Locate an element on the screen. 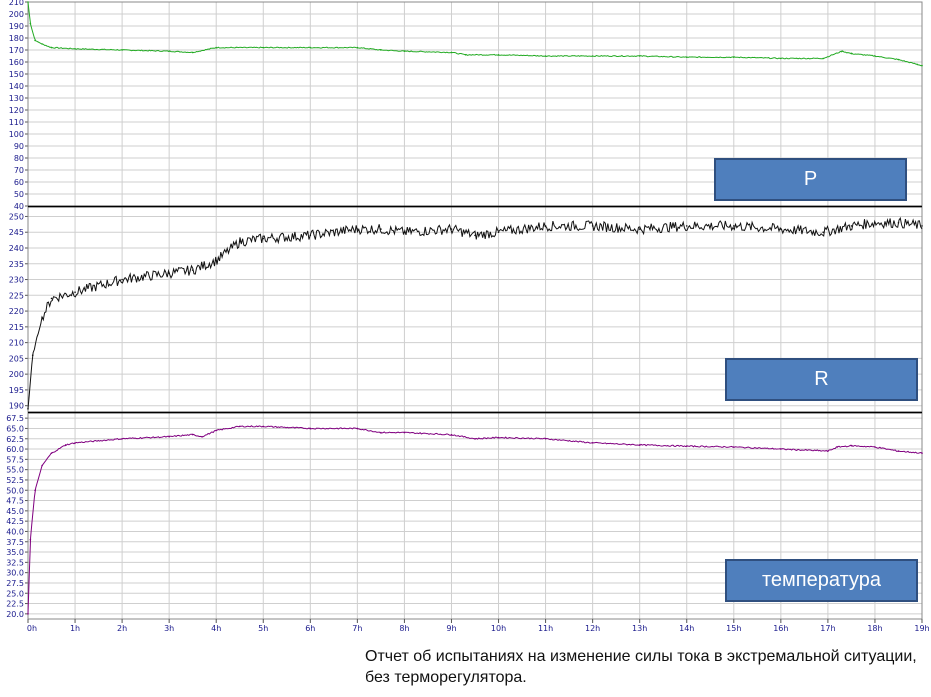  y-tick-label: 195 is located at coordinates (16, 390).